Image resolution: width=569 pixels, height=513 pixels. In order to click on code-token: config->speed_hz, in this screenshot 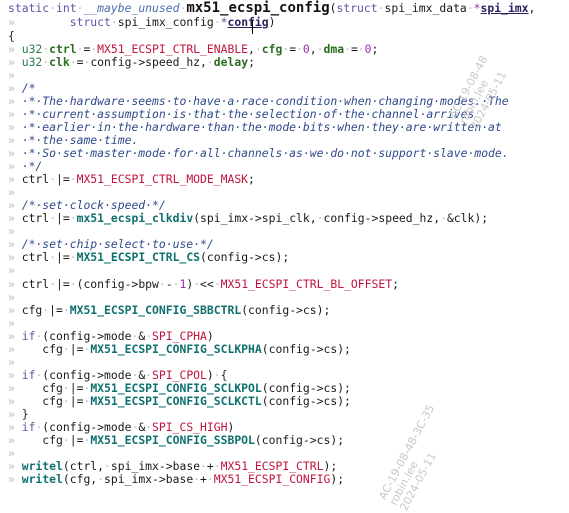, I will do `click(382, 218)`.